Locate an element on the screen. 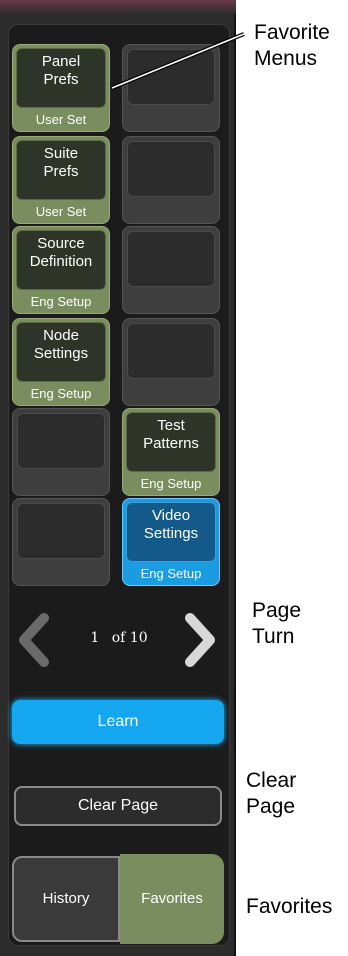 The image size is (348, 956). callout-line: Favorites is located at coordinates (289, 906).